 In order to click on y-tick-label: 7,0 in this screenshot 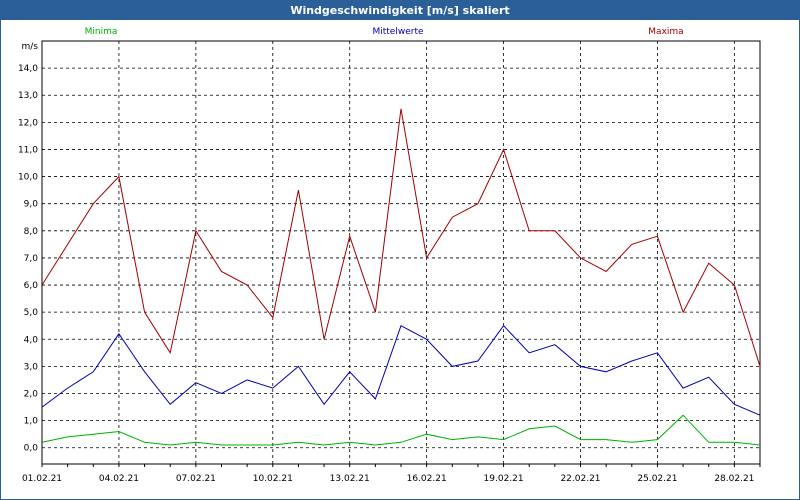, I will do `click(31, 259)`.